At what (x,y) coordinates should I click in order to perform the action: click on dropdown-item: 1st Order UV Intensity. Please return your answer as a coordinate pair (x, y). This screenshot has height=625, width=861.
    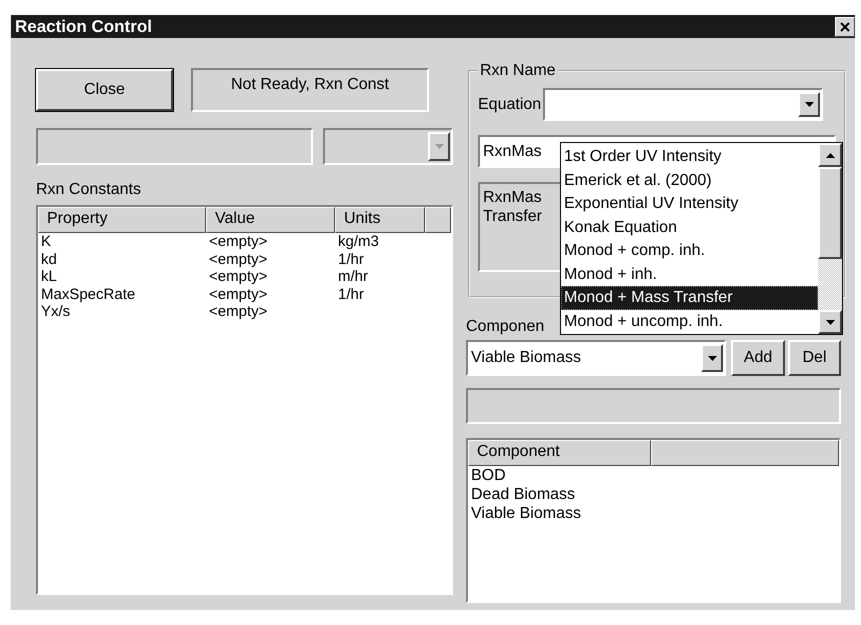
    Looking at the image, I should click on (689, 156).